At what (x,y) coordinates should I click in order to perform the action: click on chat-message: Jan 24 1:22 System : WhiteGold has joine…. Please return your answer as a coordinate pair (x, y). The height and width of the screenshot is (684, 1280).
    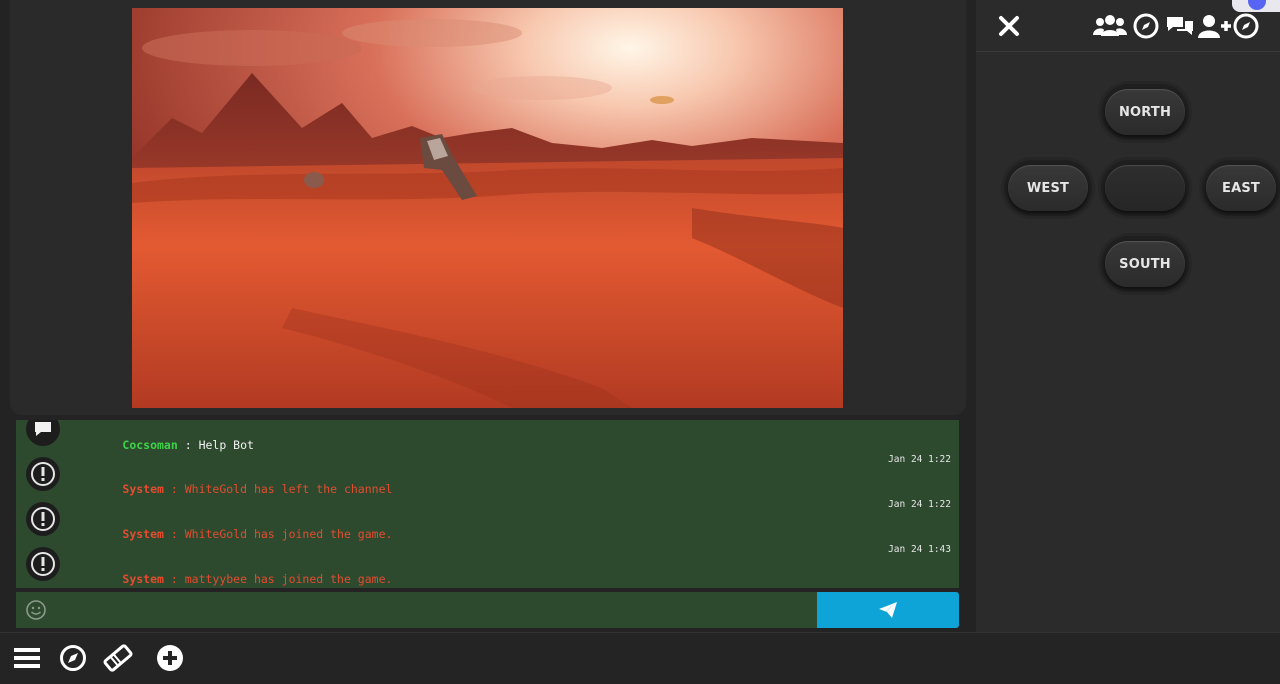
    Looking at the image, I should click on (487, 519).